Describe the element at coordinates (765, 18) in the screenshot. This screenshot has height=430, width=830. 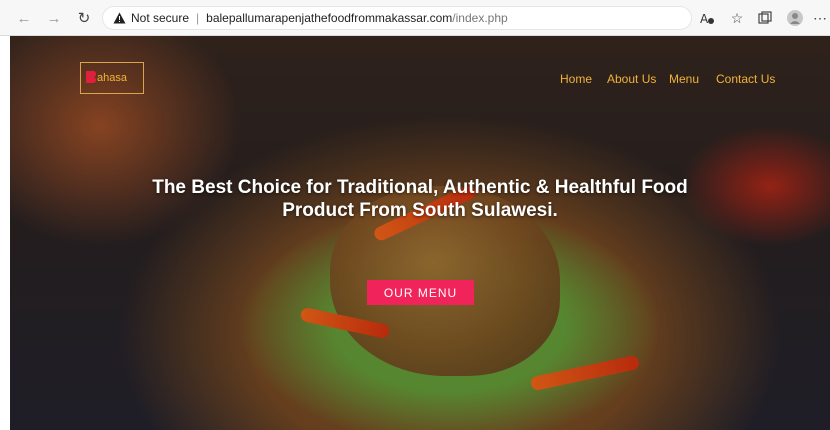
I see `collections-icon` at that location.